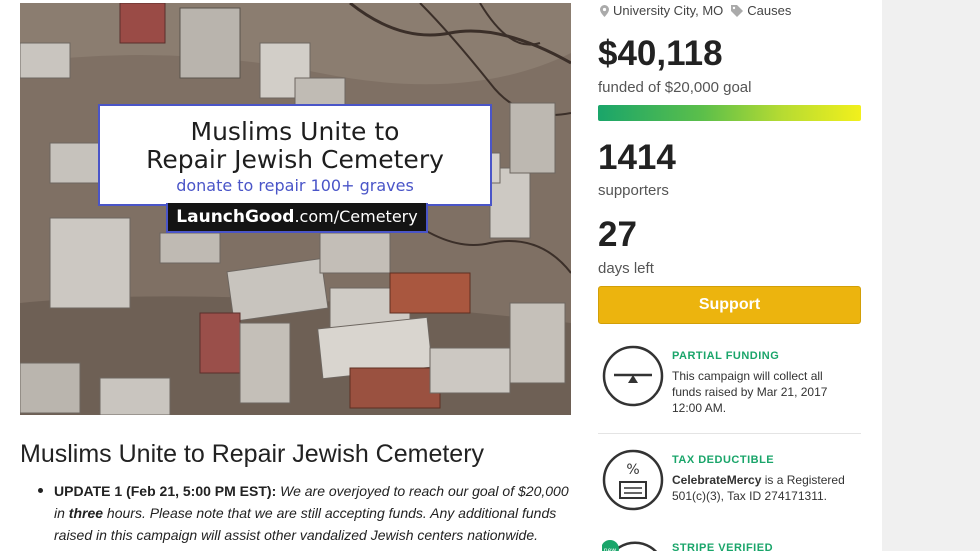  Describe the element at coordinates (675, 87) in the screenshot. I see `goal-text: funded of $20,000 goal` at that location.